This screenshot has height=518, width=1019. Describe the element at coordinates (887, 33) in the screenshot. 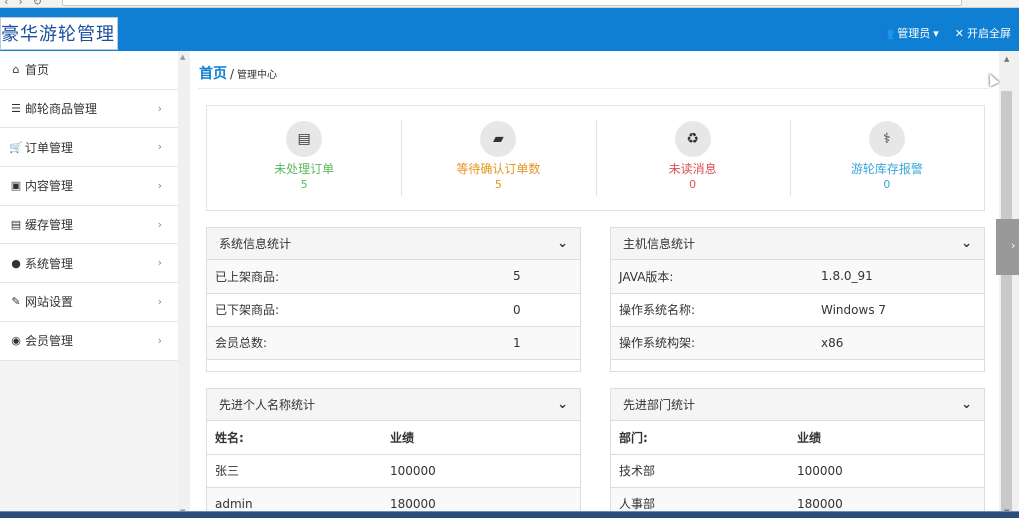

I see `users-icon: 👥` at that location.